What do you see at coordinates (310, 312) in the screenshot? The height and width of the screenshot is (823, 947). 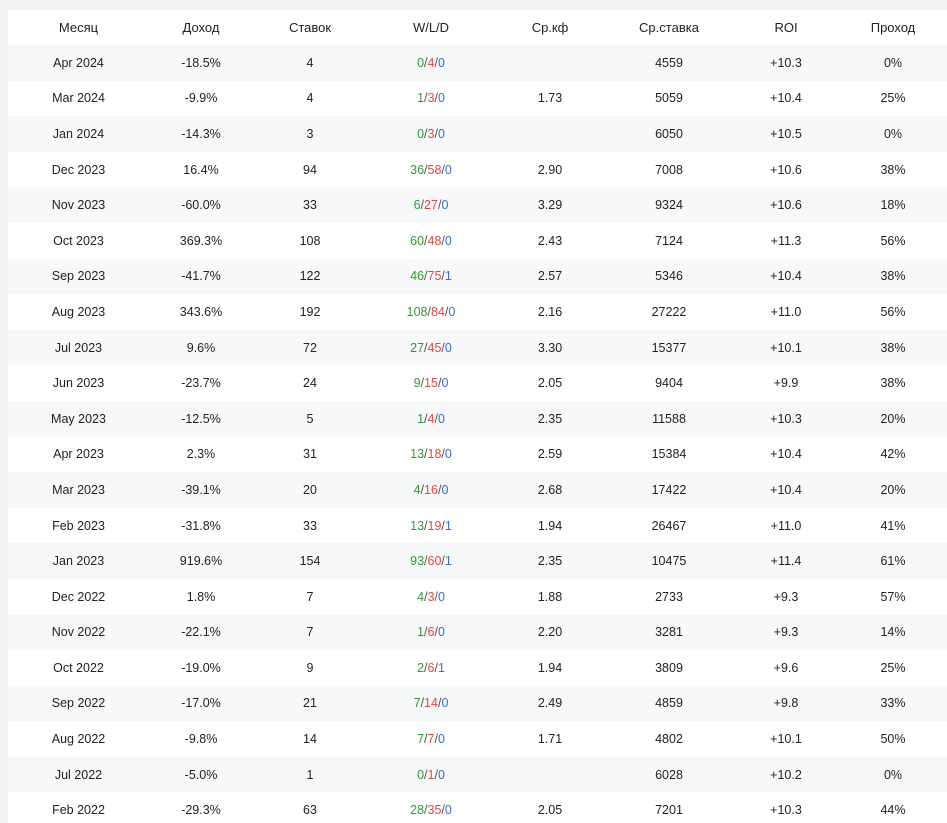 I see `cell-bets: 192` at bounding box center [310, 312].